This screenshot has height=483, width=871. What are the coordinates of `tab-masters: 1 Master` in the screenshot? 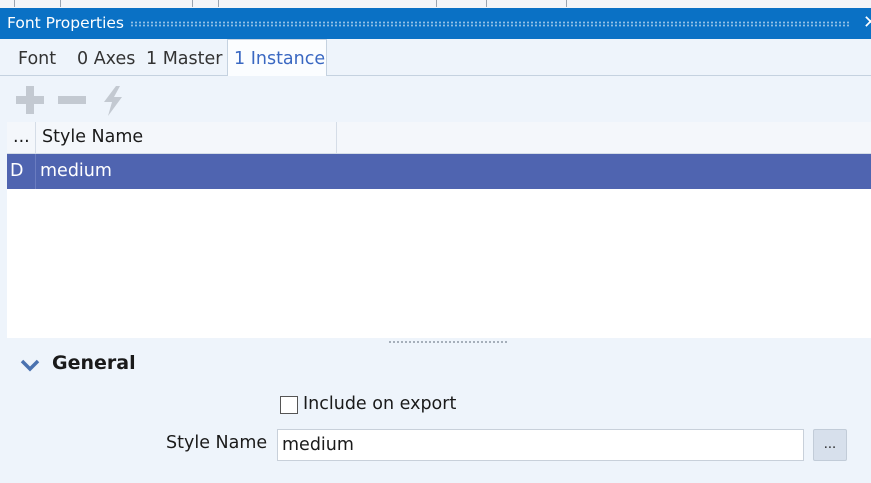 It's located at (184, 57).